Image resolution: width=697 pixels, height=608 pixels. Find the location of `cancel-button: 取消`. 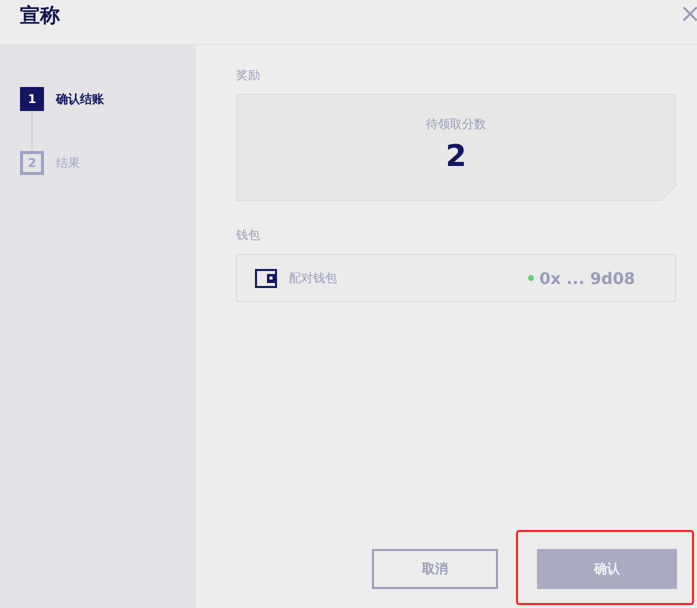

cancel-button: 取消 is located at coordinates (435, 569).